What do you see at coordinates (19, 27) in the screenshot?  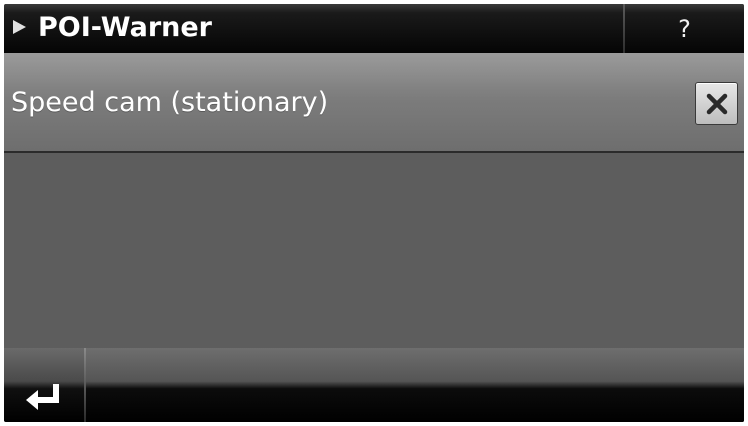 I see `play-triangle-icon` at bounding box center [19, 27].